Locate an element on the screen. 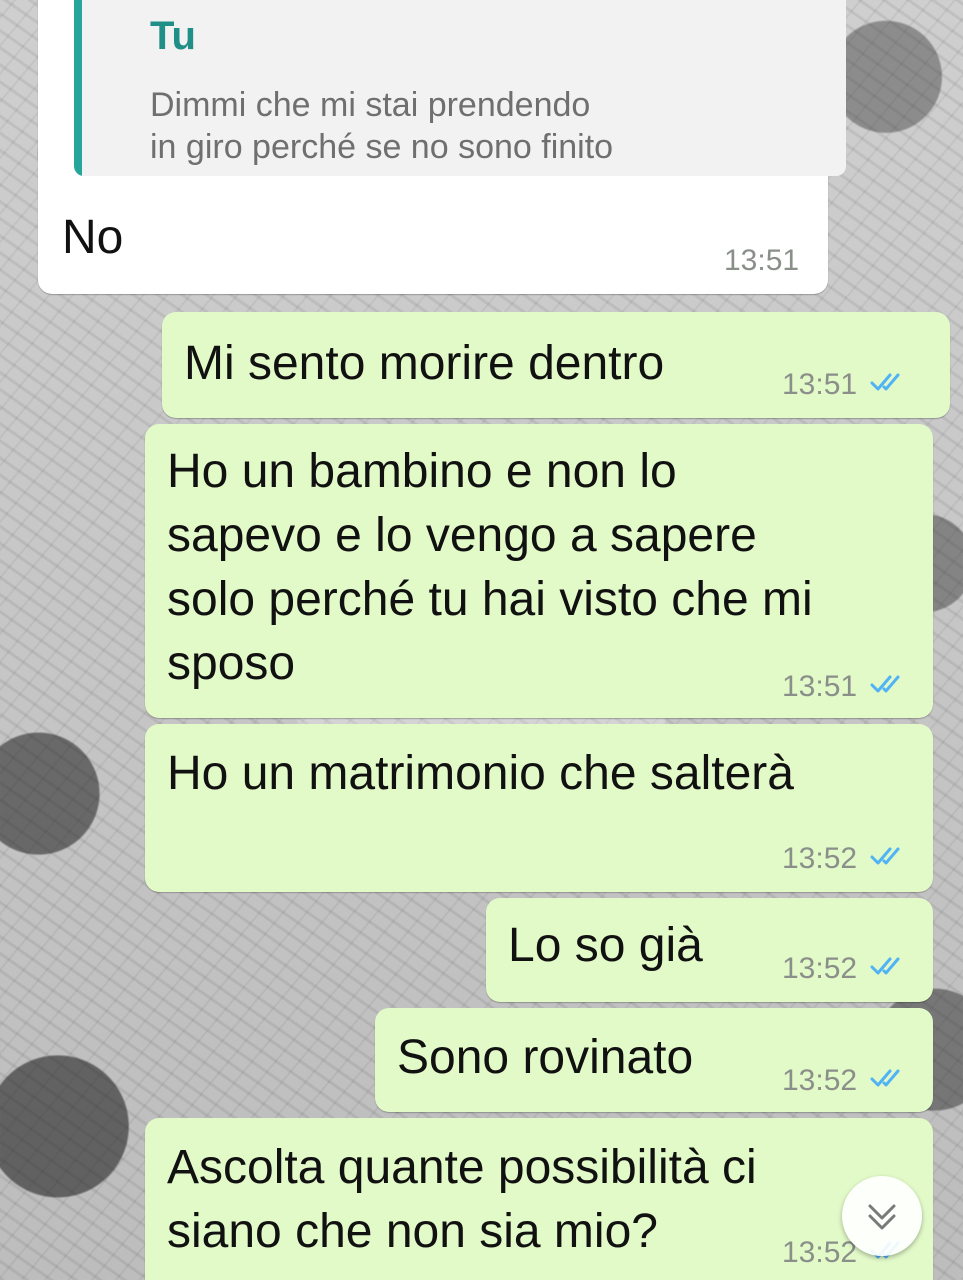  message-line: Lo so già is located at coordinates (605, 945).